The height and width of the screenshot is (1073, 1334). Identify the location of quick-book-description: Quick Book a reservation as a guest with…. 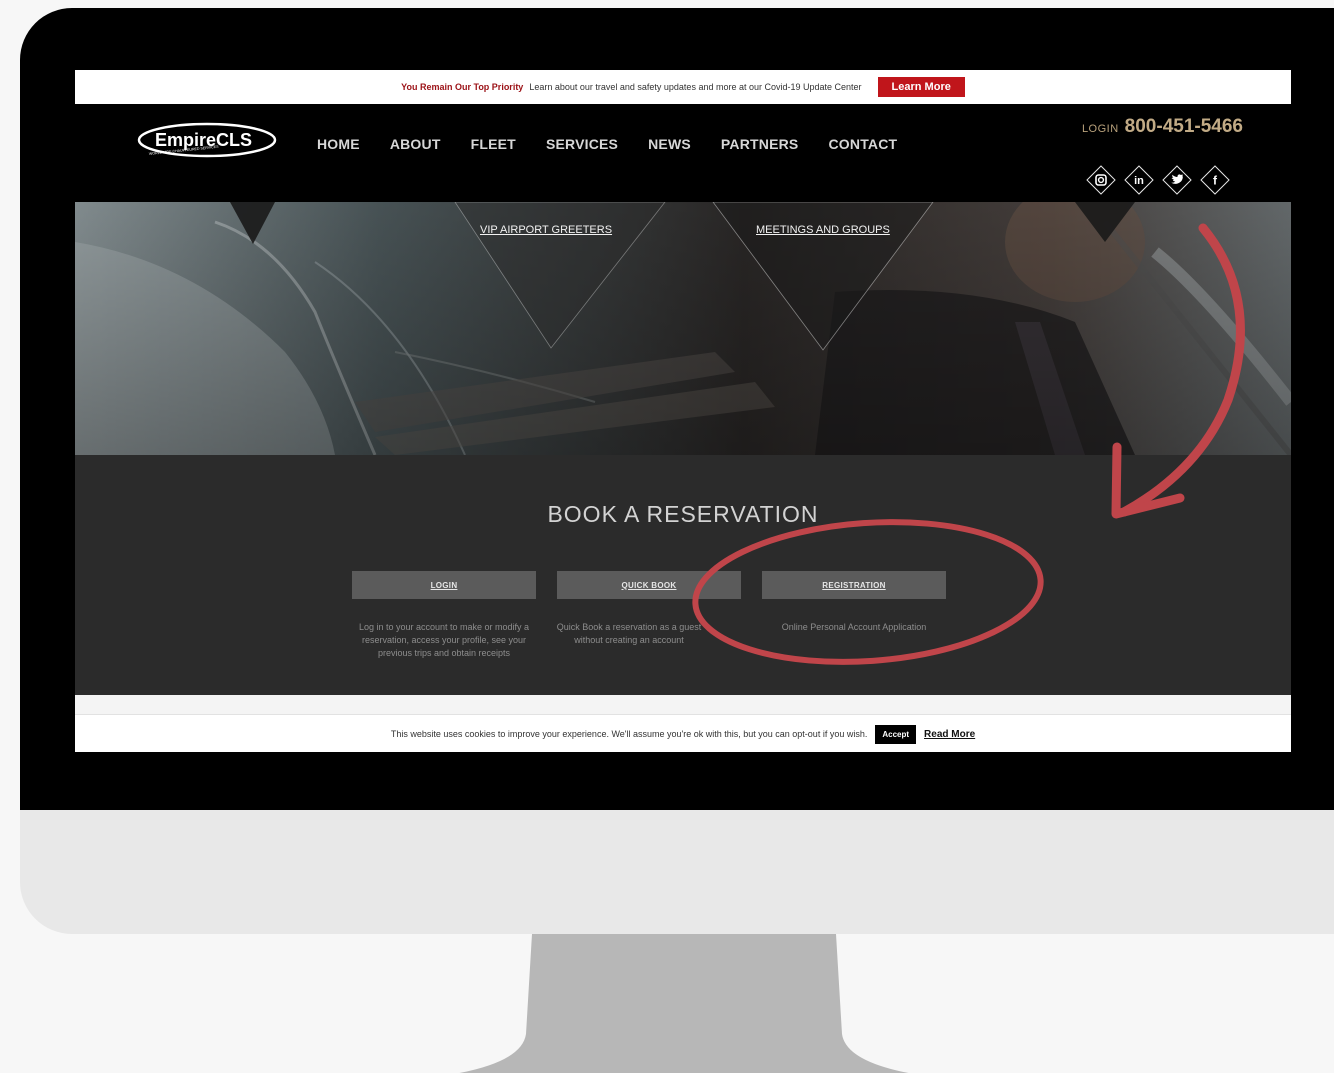
(629, 633).